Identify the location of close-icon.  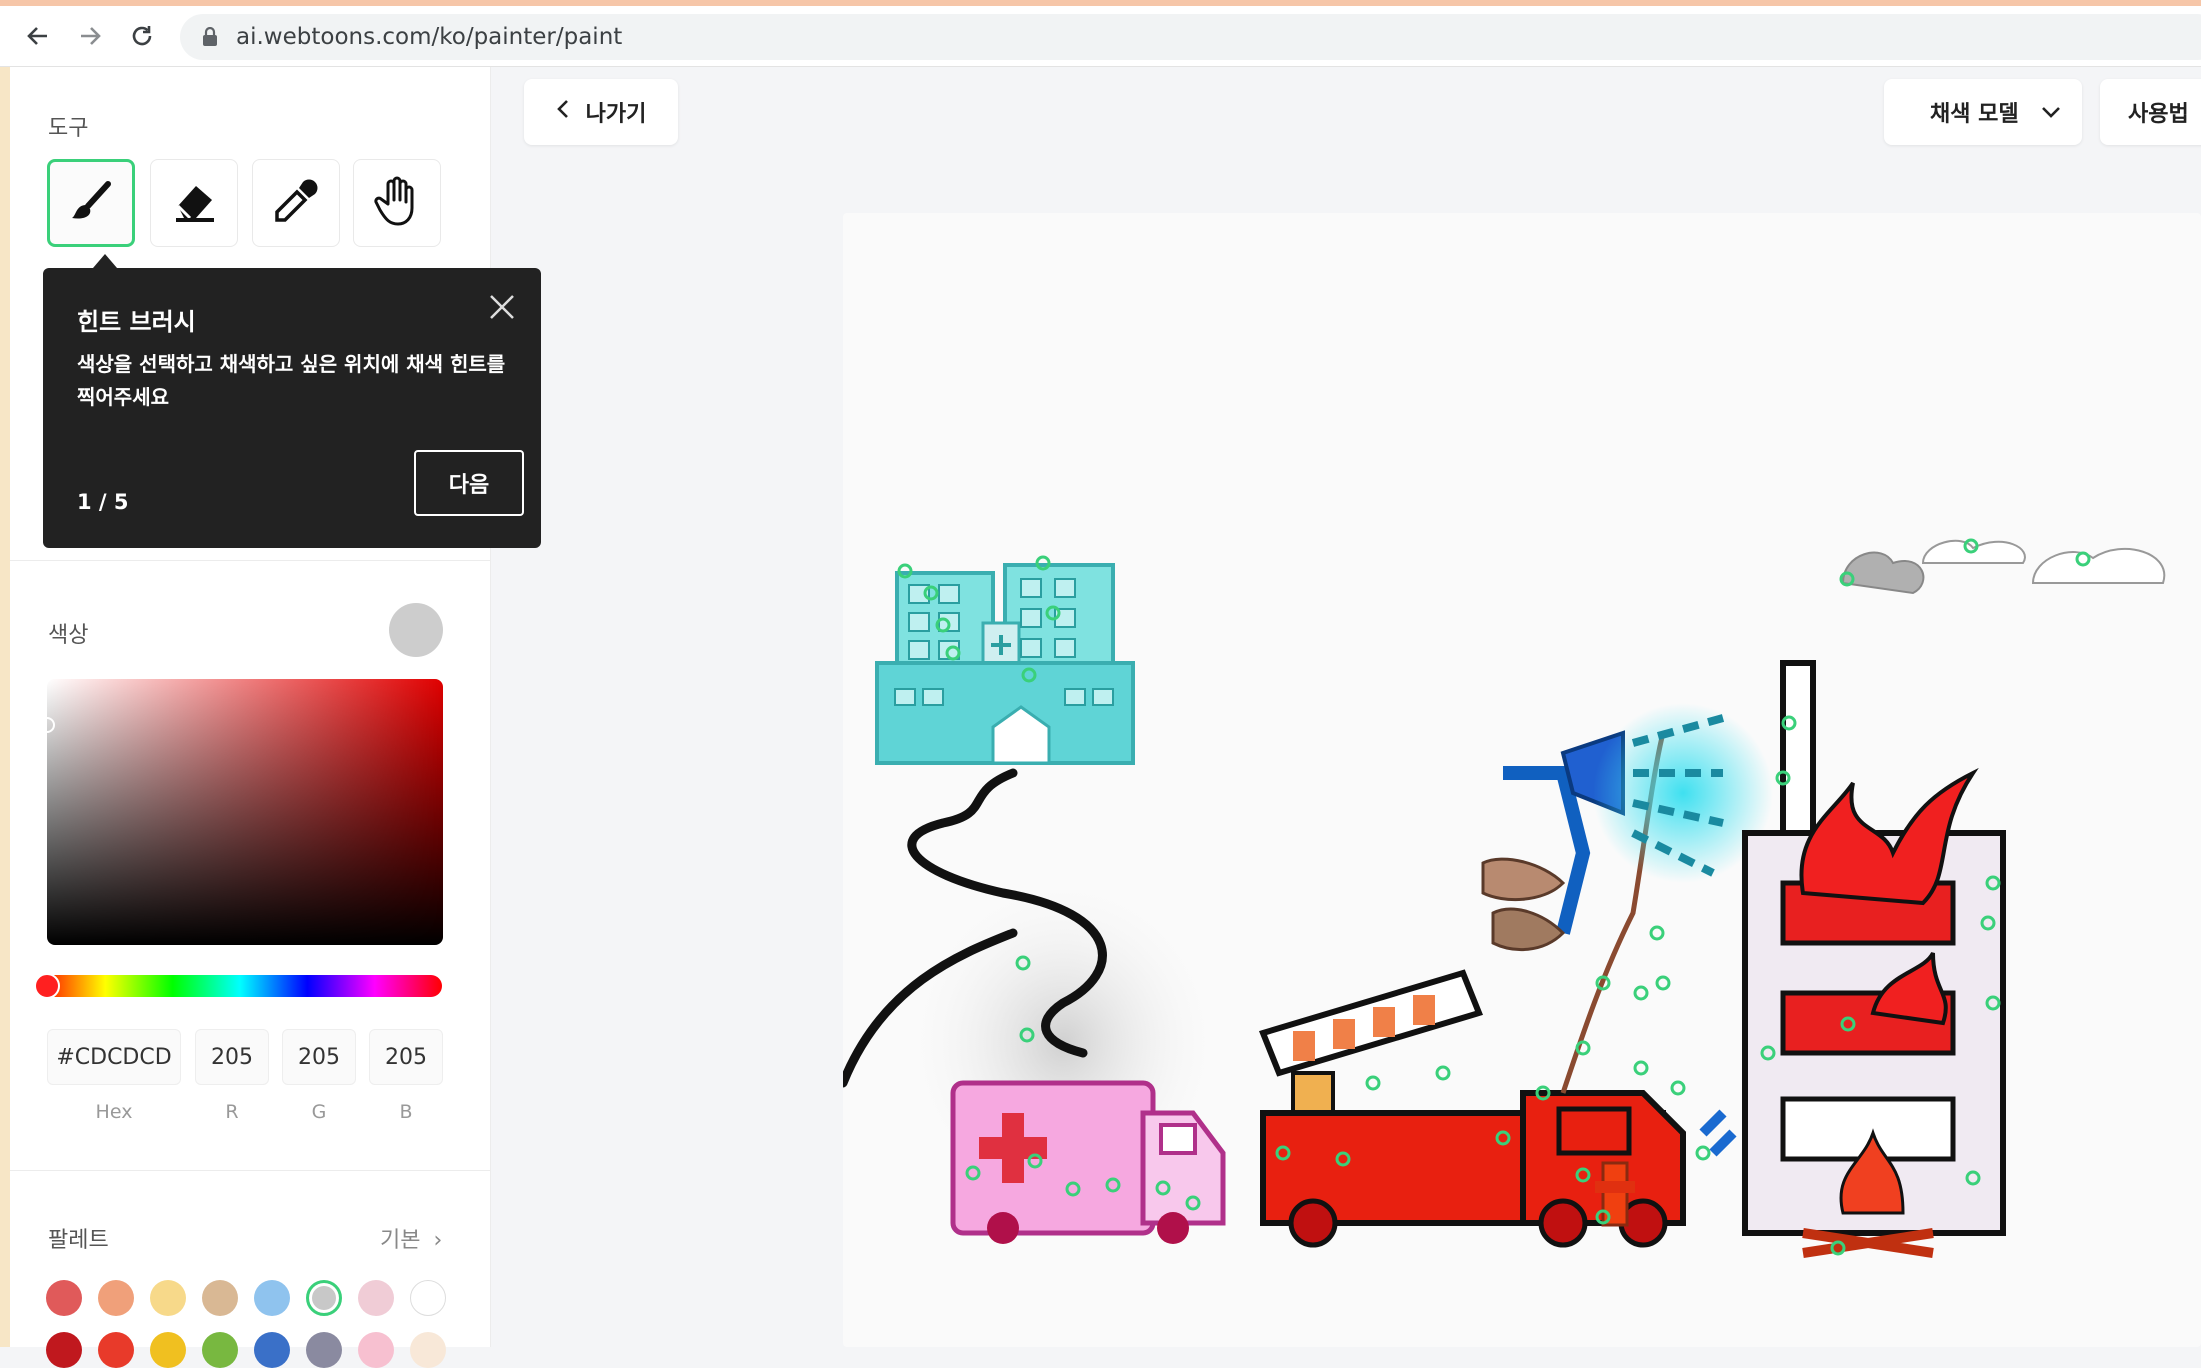
(502, 307).